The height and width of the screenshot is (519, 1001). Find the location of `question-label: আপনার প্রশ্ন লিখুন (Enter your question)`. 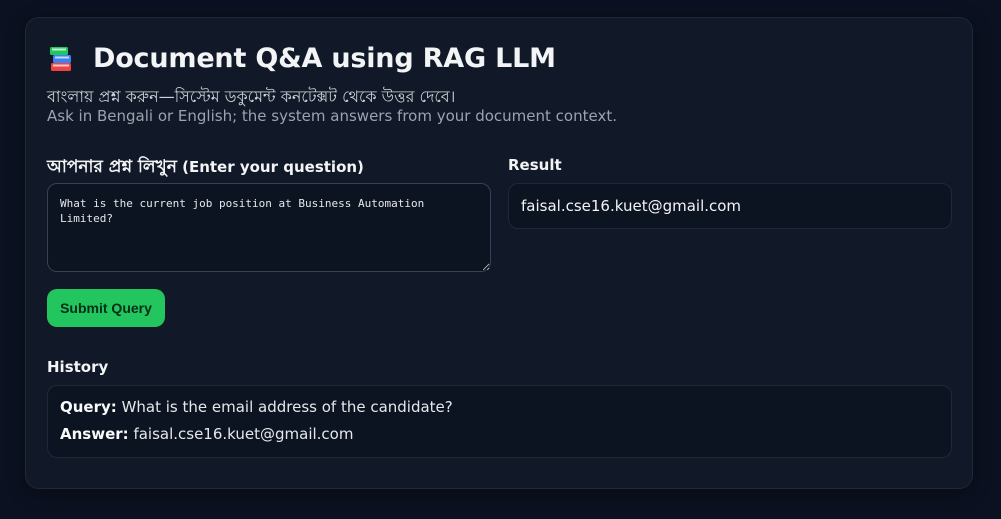

question-label: আপনার প্রশ্ন লিখুন (Enter your question) is located at coordinates (205, 168).